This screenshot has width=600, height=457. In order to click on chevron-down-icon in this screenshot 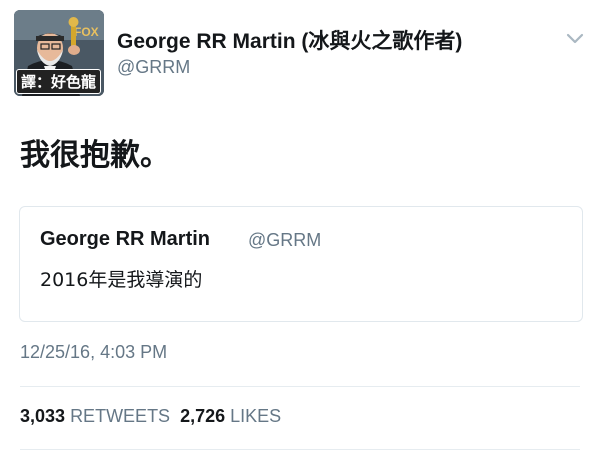, I will do `click(575, 39)`.